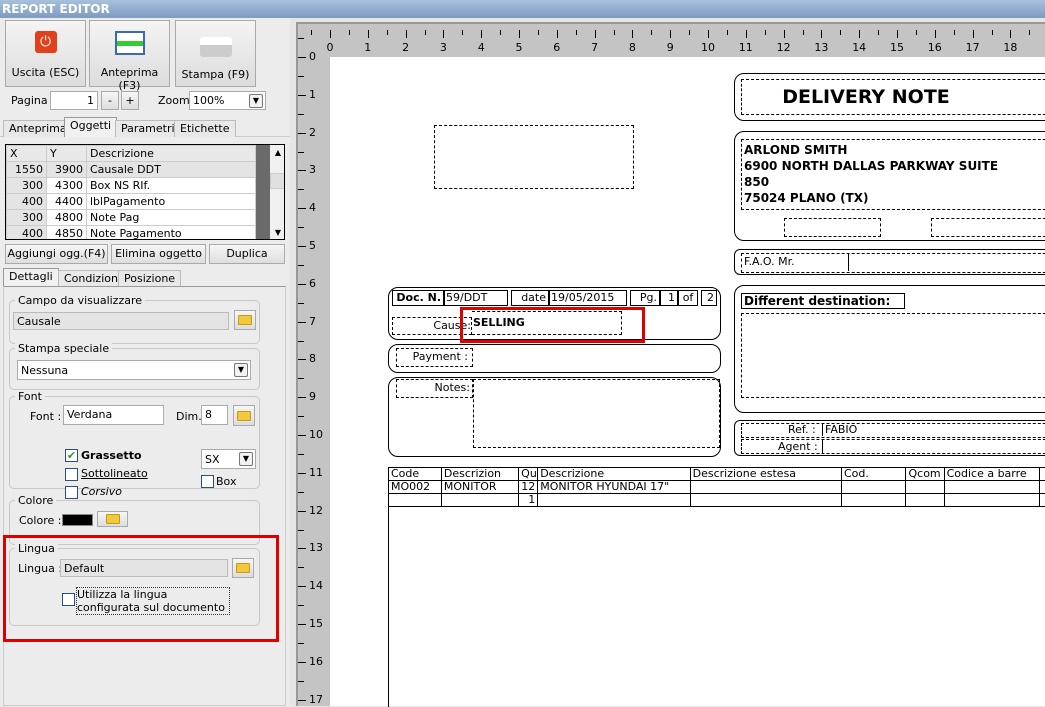 The height and width of the screenshot is (707, 1045). What do you see at coordinates (277, 181) in the screenshot?
I see `scroll-thumb` at bounding box center [277, 181].